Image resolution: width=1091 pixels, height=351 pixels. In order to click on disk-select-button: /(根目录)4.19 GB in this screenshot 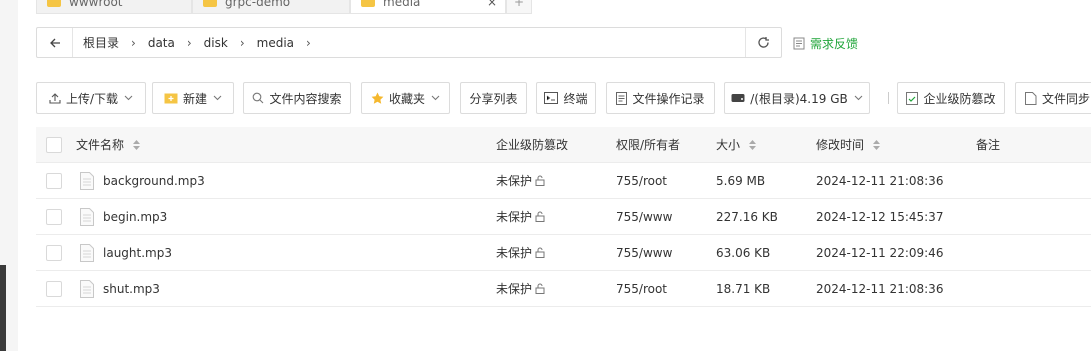, I will do `click(797, 98)`.